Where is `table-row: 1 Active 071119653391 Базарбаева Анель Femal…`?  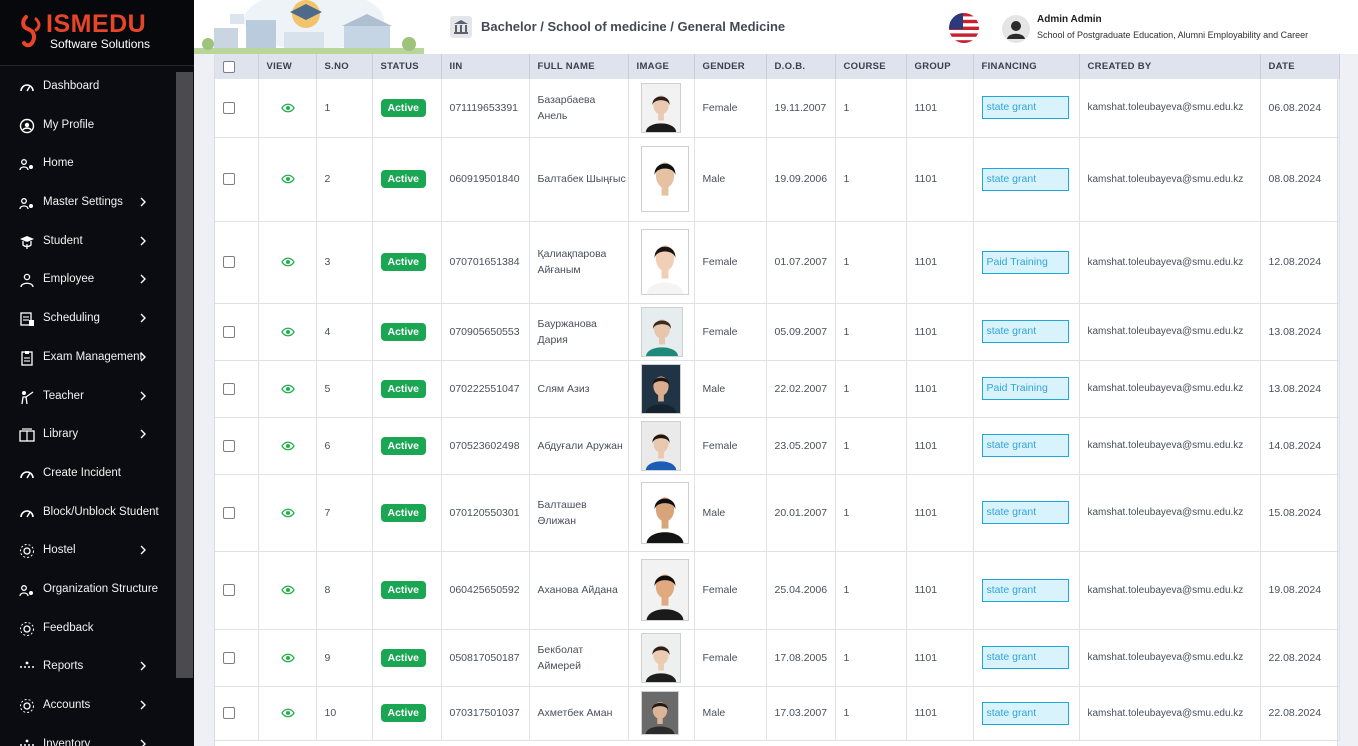
table-row: 1 Active 071119653391 Базарбаева Анель Femal… is located at coordinates (777, 108).